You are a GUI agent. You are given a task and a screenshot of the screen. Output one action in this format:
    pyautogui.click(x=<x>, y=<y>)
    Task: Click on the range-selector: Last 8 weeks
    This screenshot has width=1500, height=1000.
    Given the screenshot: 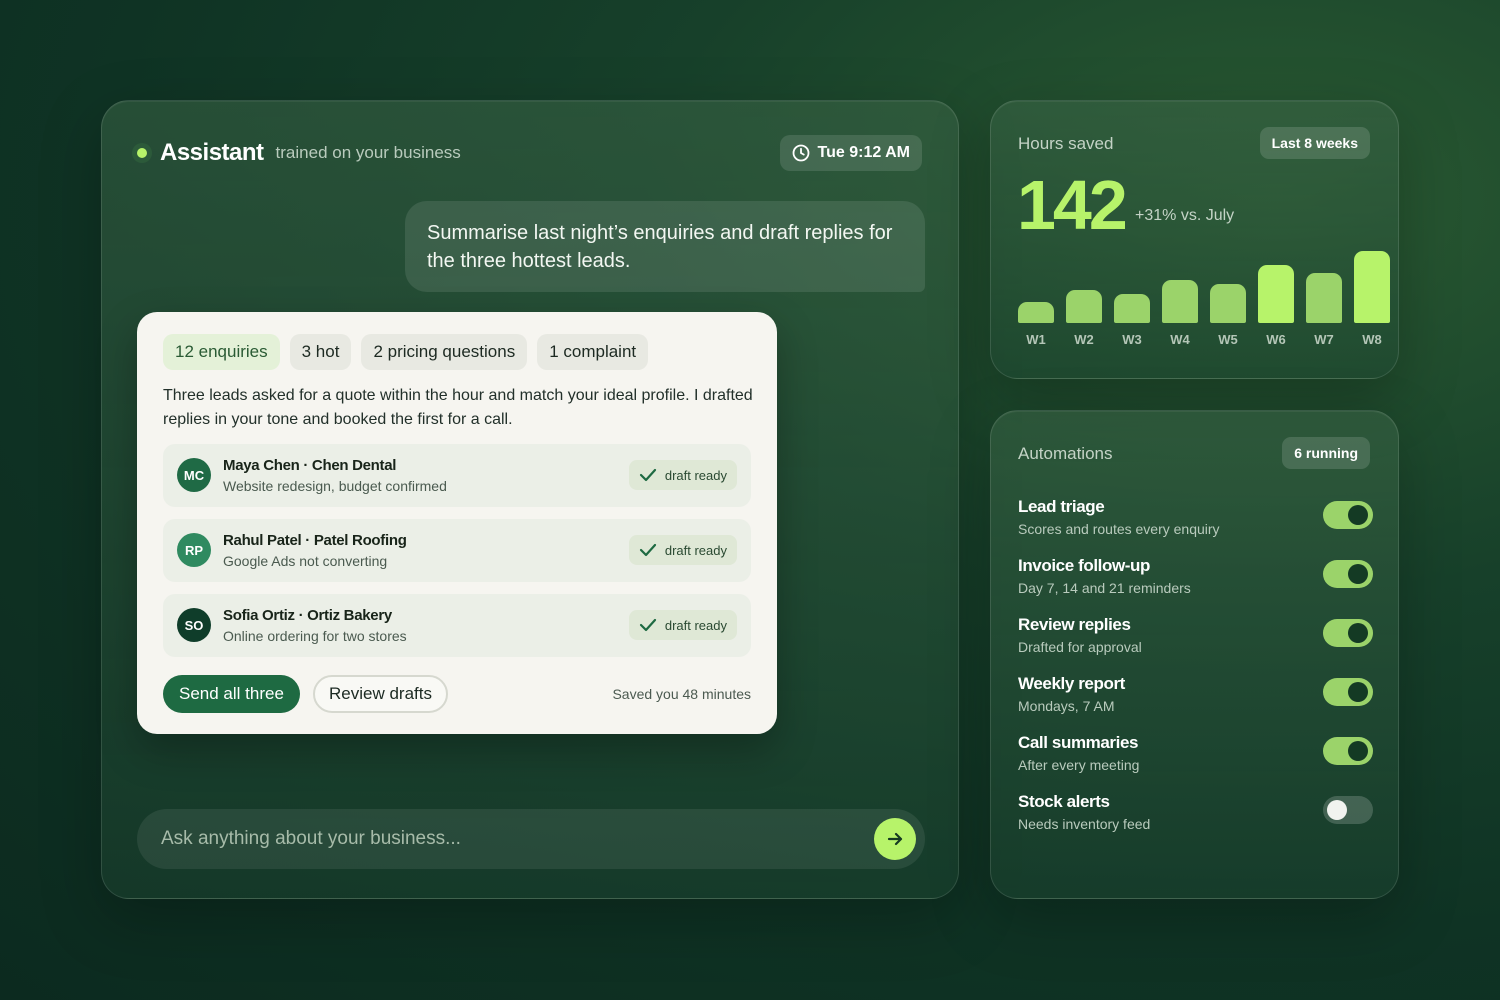 What is the action you would take?
    pyautogui.click(x=1314, y=143)
    